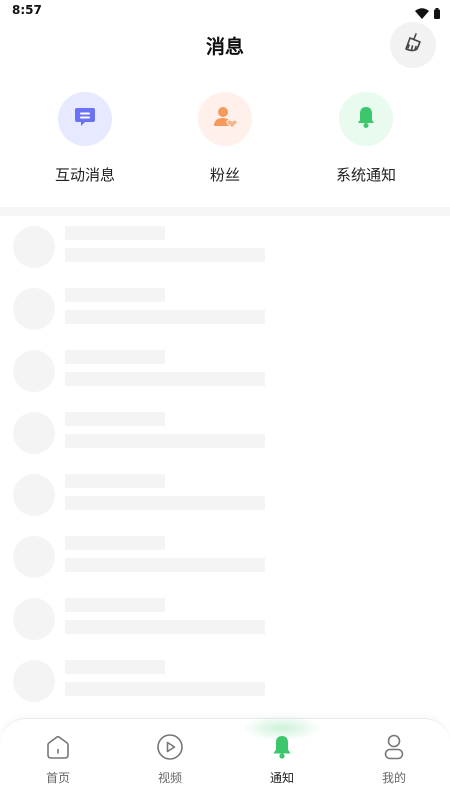 This screenshot has width=450, height=800. I want to click on status-icons, so click(427, 13).